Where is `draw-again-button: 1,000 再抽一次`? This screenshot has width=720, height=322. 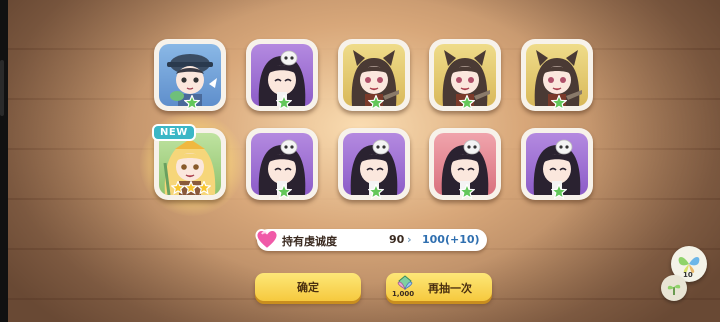
draw-again-button: 1,000 再抽一次 is located at coordinates (439, 287).